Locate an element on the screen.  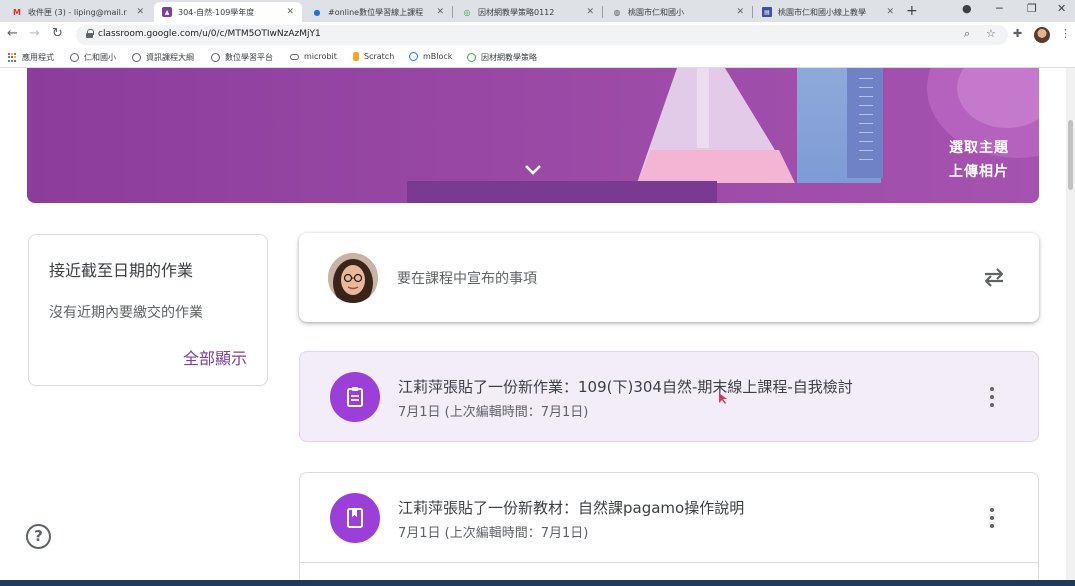
tab-school: ◍ 桃園市仁和國小 ✕ is located at coordinates (678, 12).